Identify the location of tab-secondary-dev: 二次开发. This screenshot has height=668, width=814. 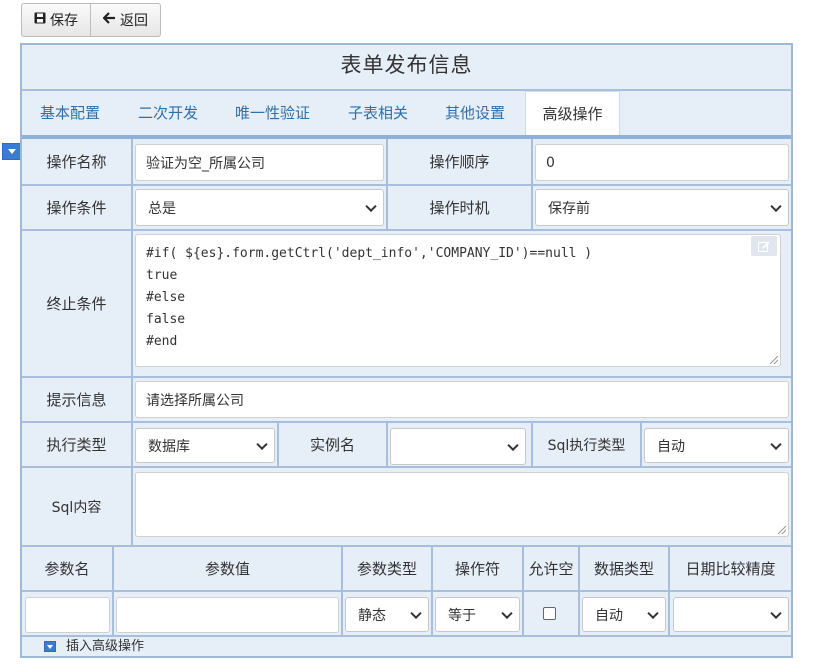
(168, 113).